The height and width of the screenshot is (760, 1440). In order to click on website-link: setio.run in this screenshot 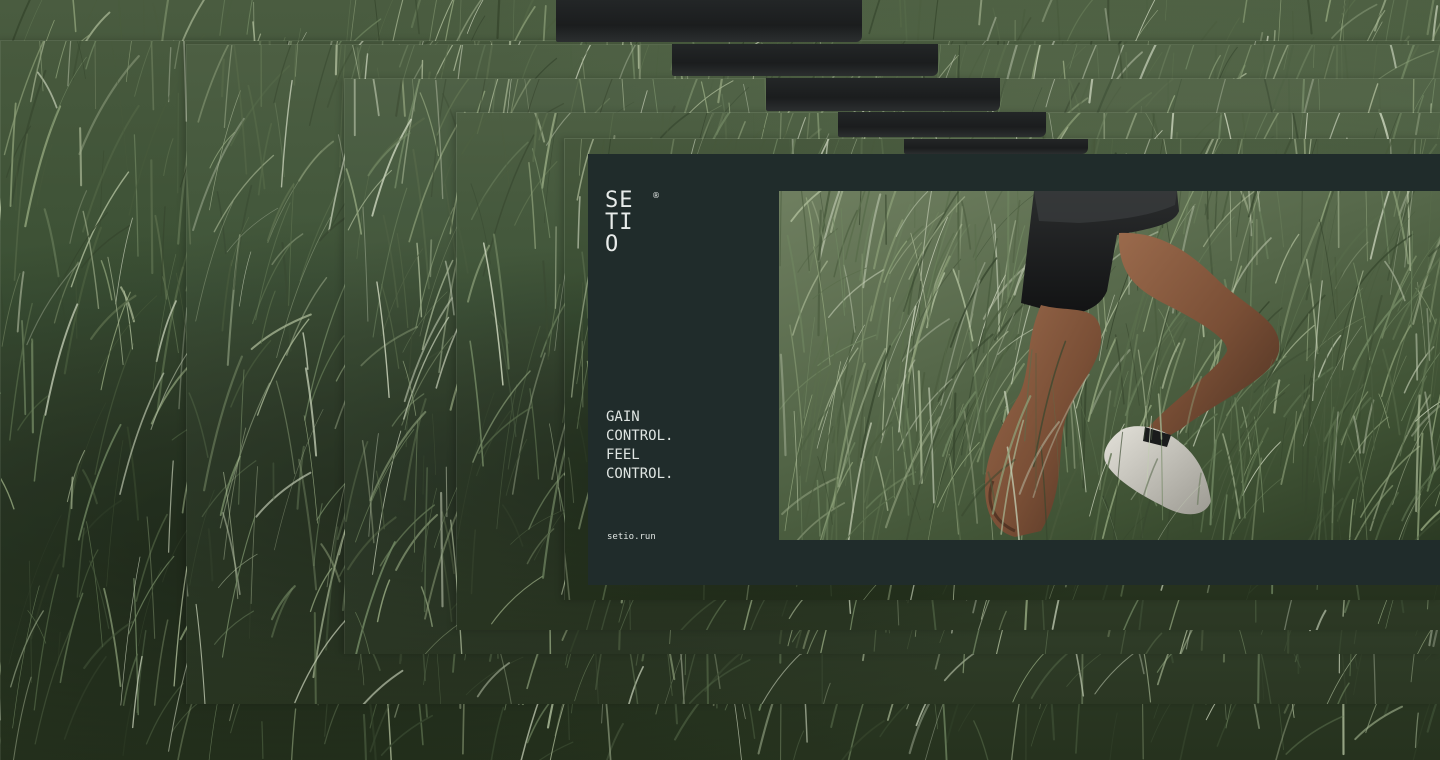, I will do `click(631, 537)`.